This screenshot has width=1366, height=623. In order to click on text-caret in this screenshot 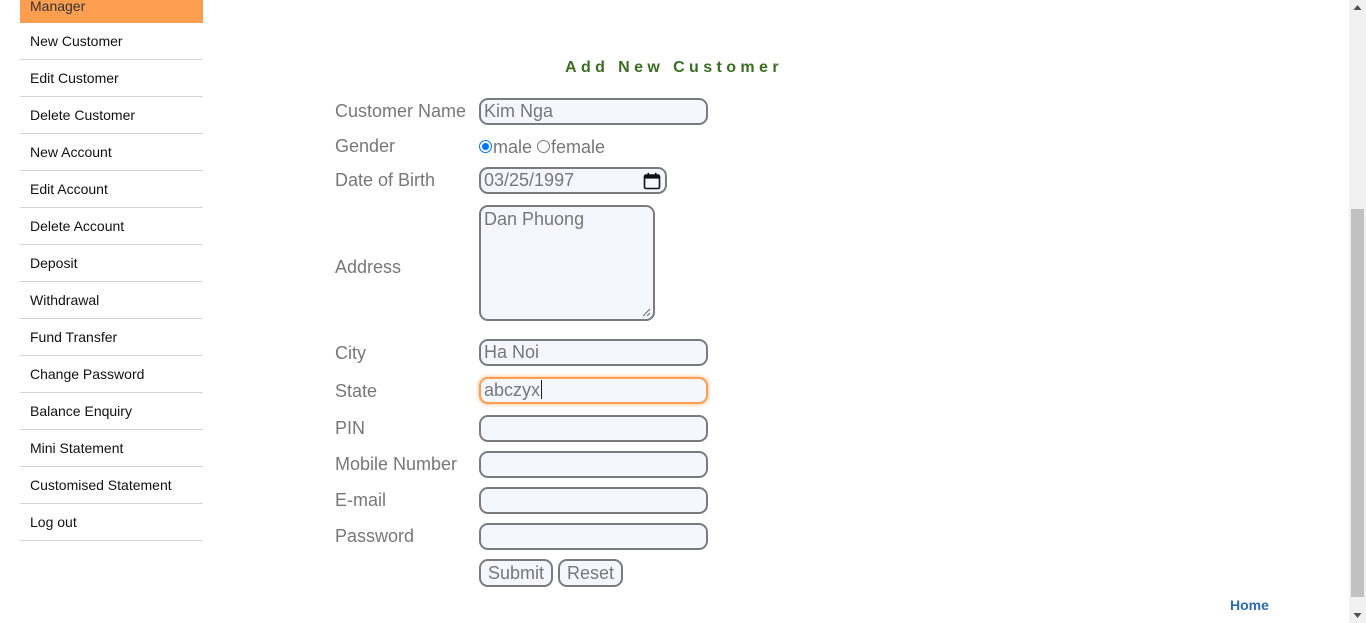, I will do `click(542, 389)`.